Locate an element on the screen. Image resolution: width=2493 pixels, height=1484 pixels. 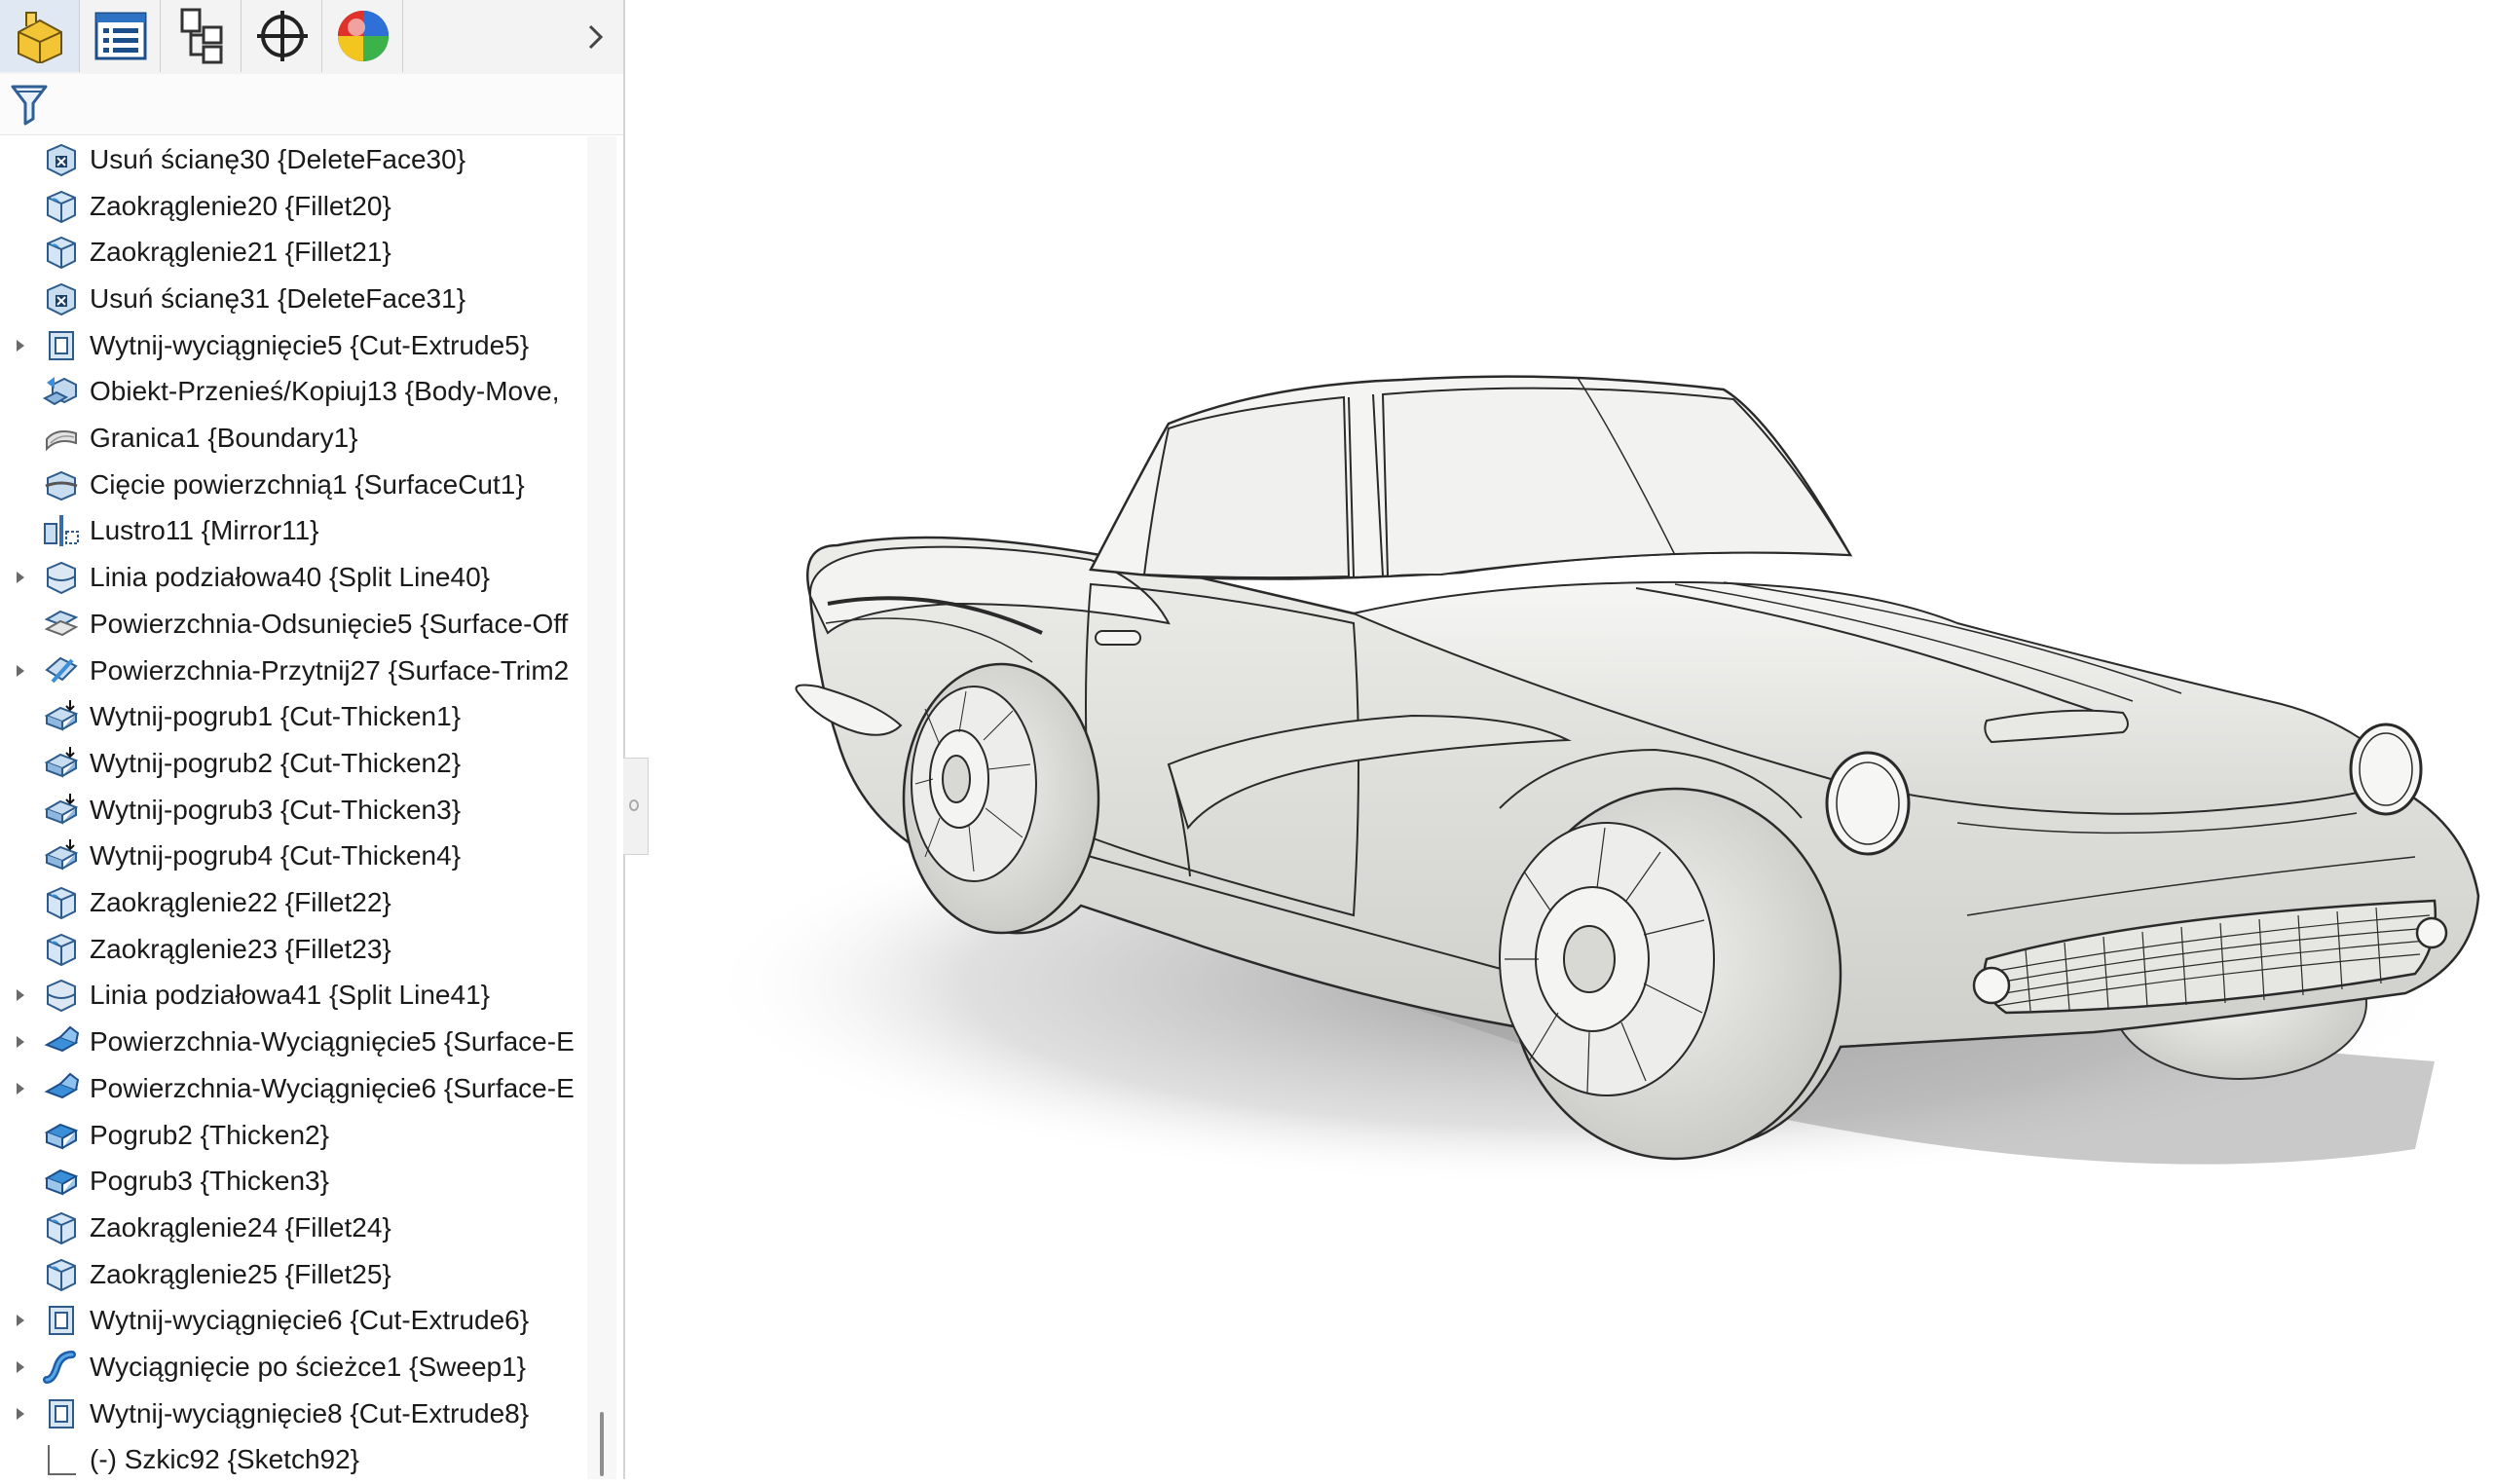
feature-tree-item: Zaokrąglenie20 {Fillet20} is located at coordinates (292, 206).